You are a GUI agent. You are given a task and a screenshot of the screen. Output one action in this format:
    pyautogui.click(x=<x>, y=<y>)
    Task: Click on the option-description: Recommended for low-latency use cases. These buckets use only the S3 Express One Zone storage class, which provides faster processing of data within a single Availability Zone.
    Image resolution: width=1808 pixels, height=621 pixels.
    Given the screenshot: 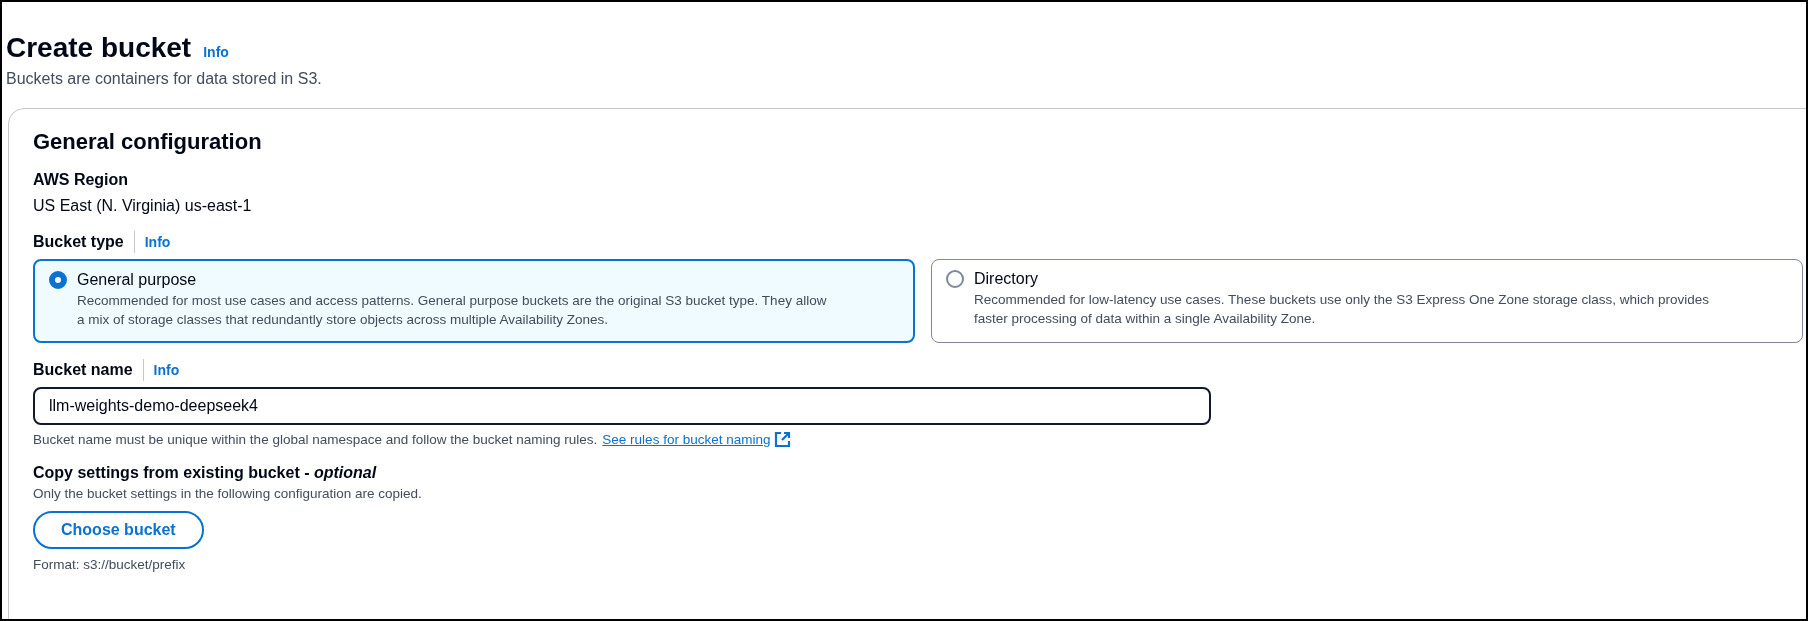 What is the action you would take?
    pyautogui.click(x=1342, y=309)
    